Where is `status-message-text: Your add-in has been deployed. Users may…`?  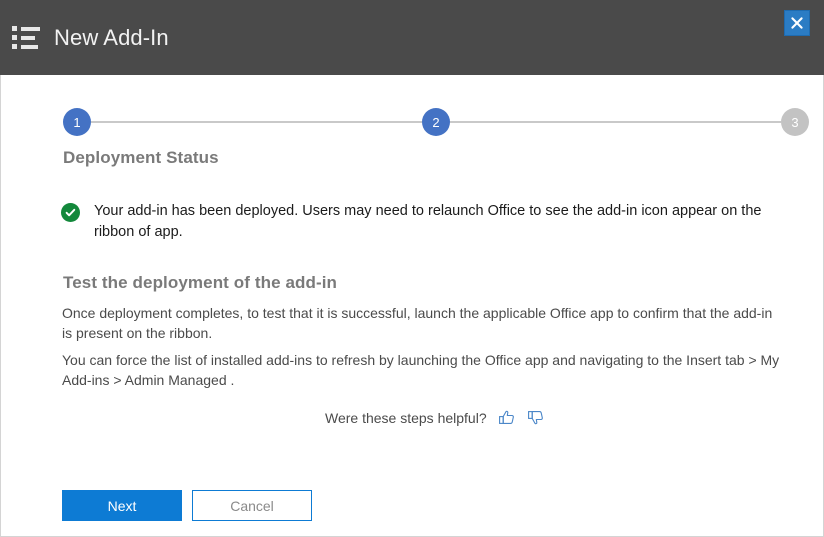 status-message-text: Your add-in has been deployed. Users may… is located at coordinates (428, 221).